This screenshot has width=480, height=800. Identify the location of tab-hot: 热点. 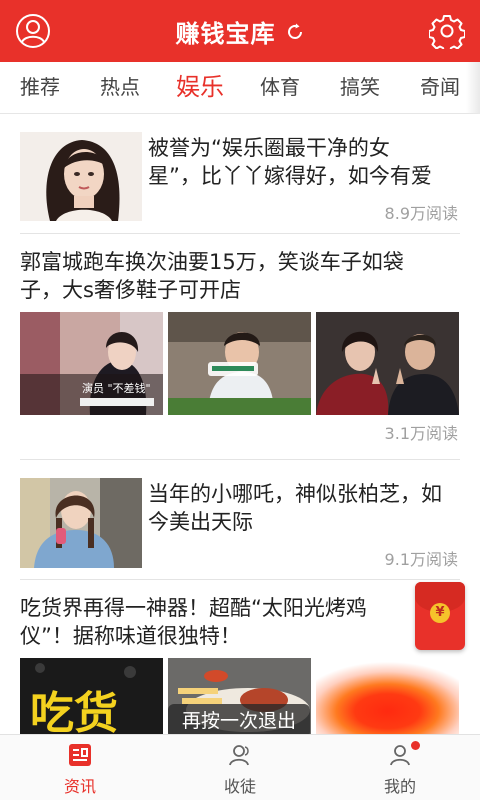
(120, 88).